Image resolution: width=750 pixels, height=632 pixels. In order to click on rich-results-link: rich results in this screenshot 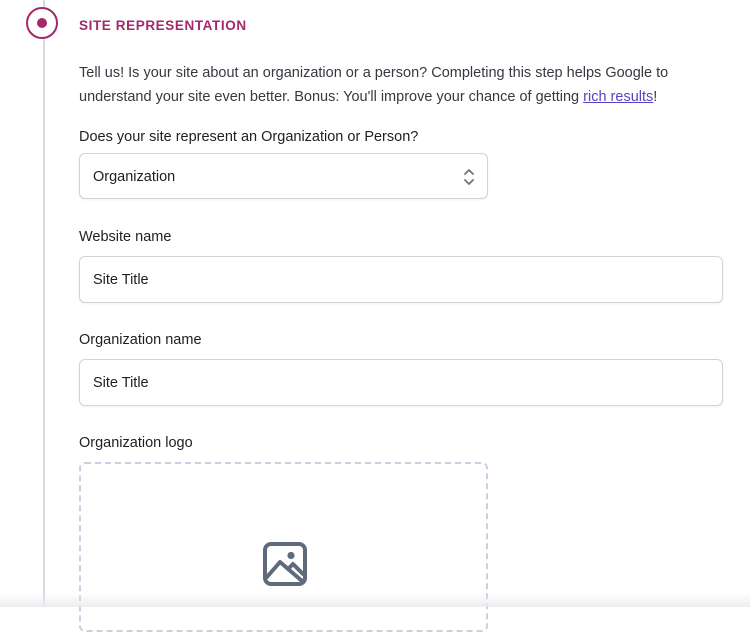, I will do `click(618, 97)`.